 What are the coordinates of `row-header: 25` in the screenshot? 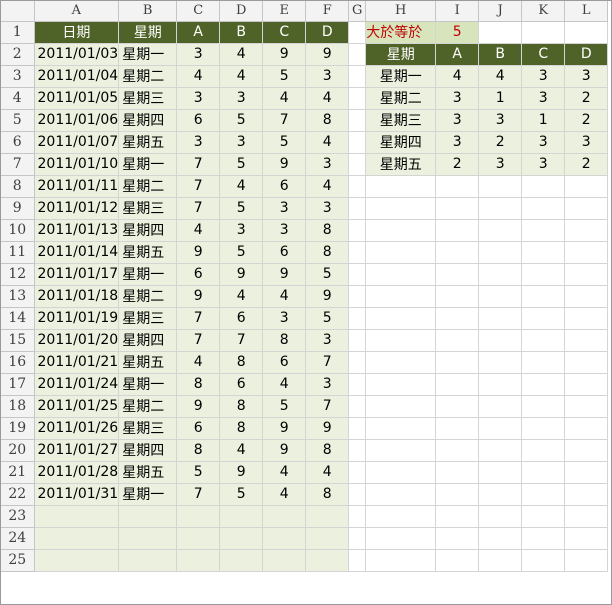 It's located at (18, 560).